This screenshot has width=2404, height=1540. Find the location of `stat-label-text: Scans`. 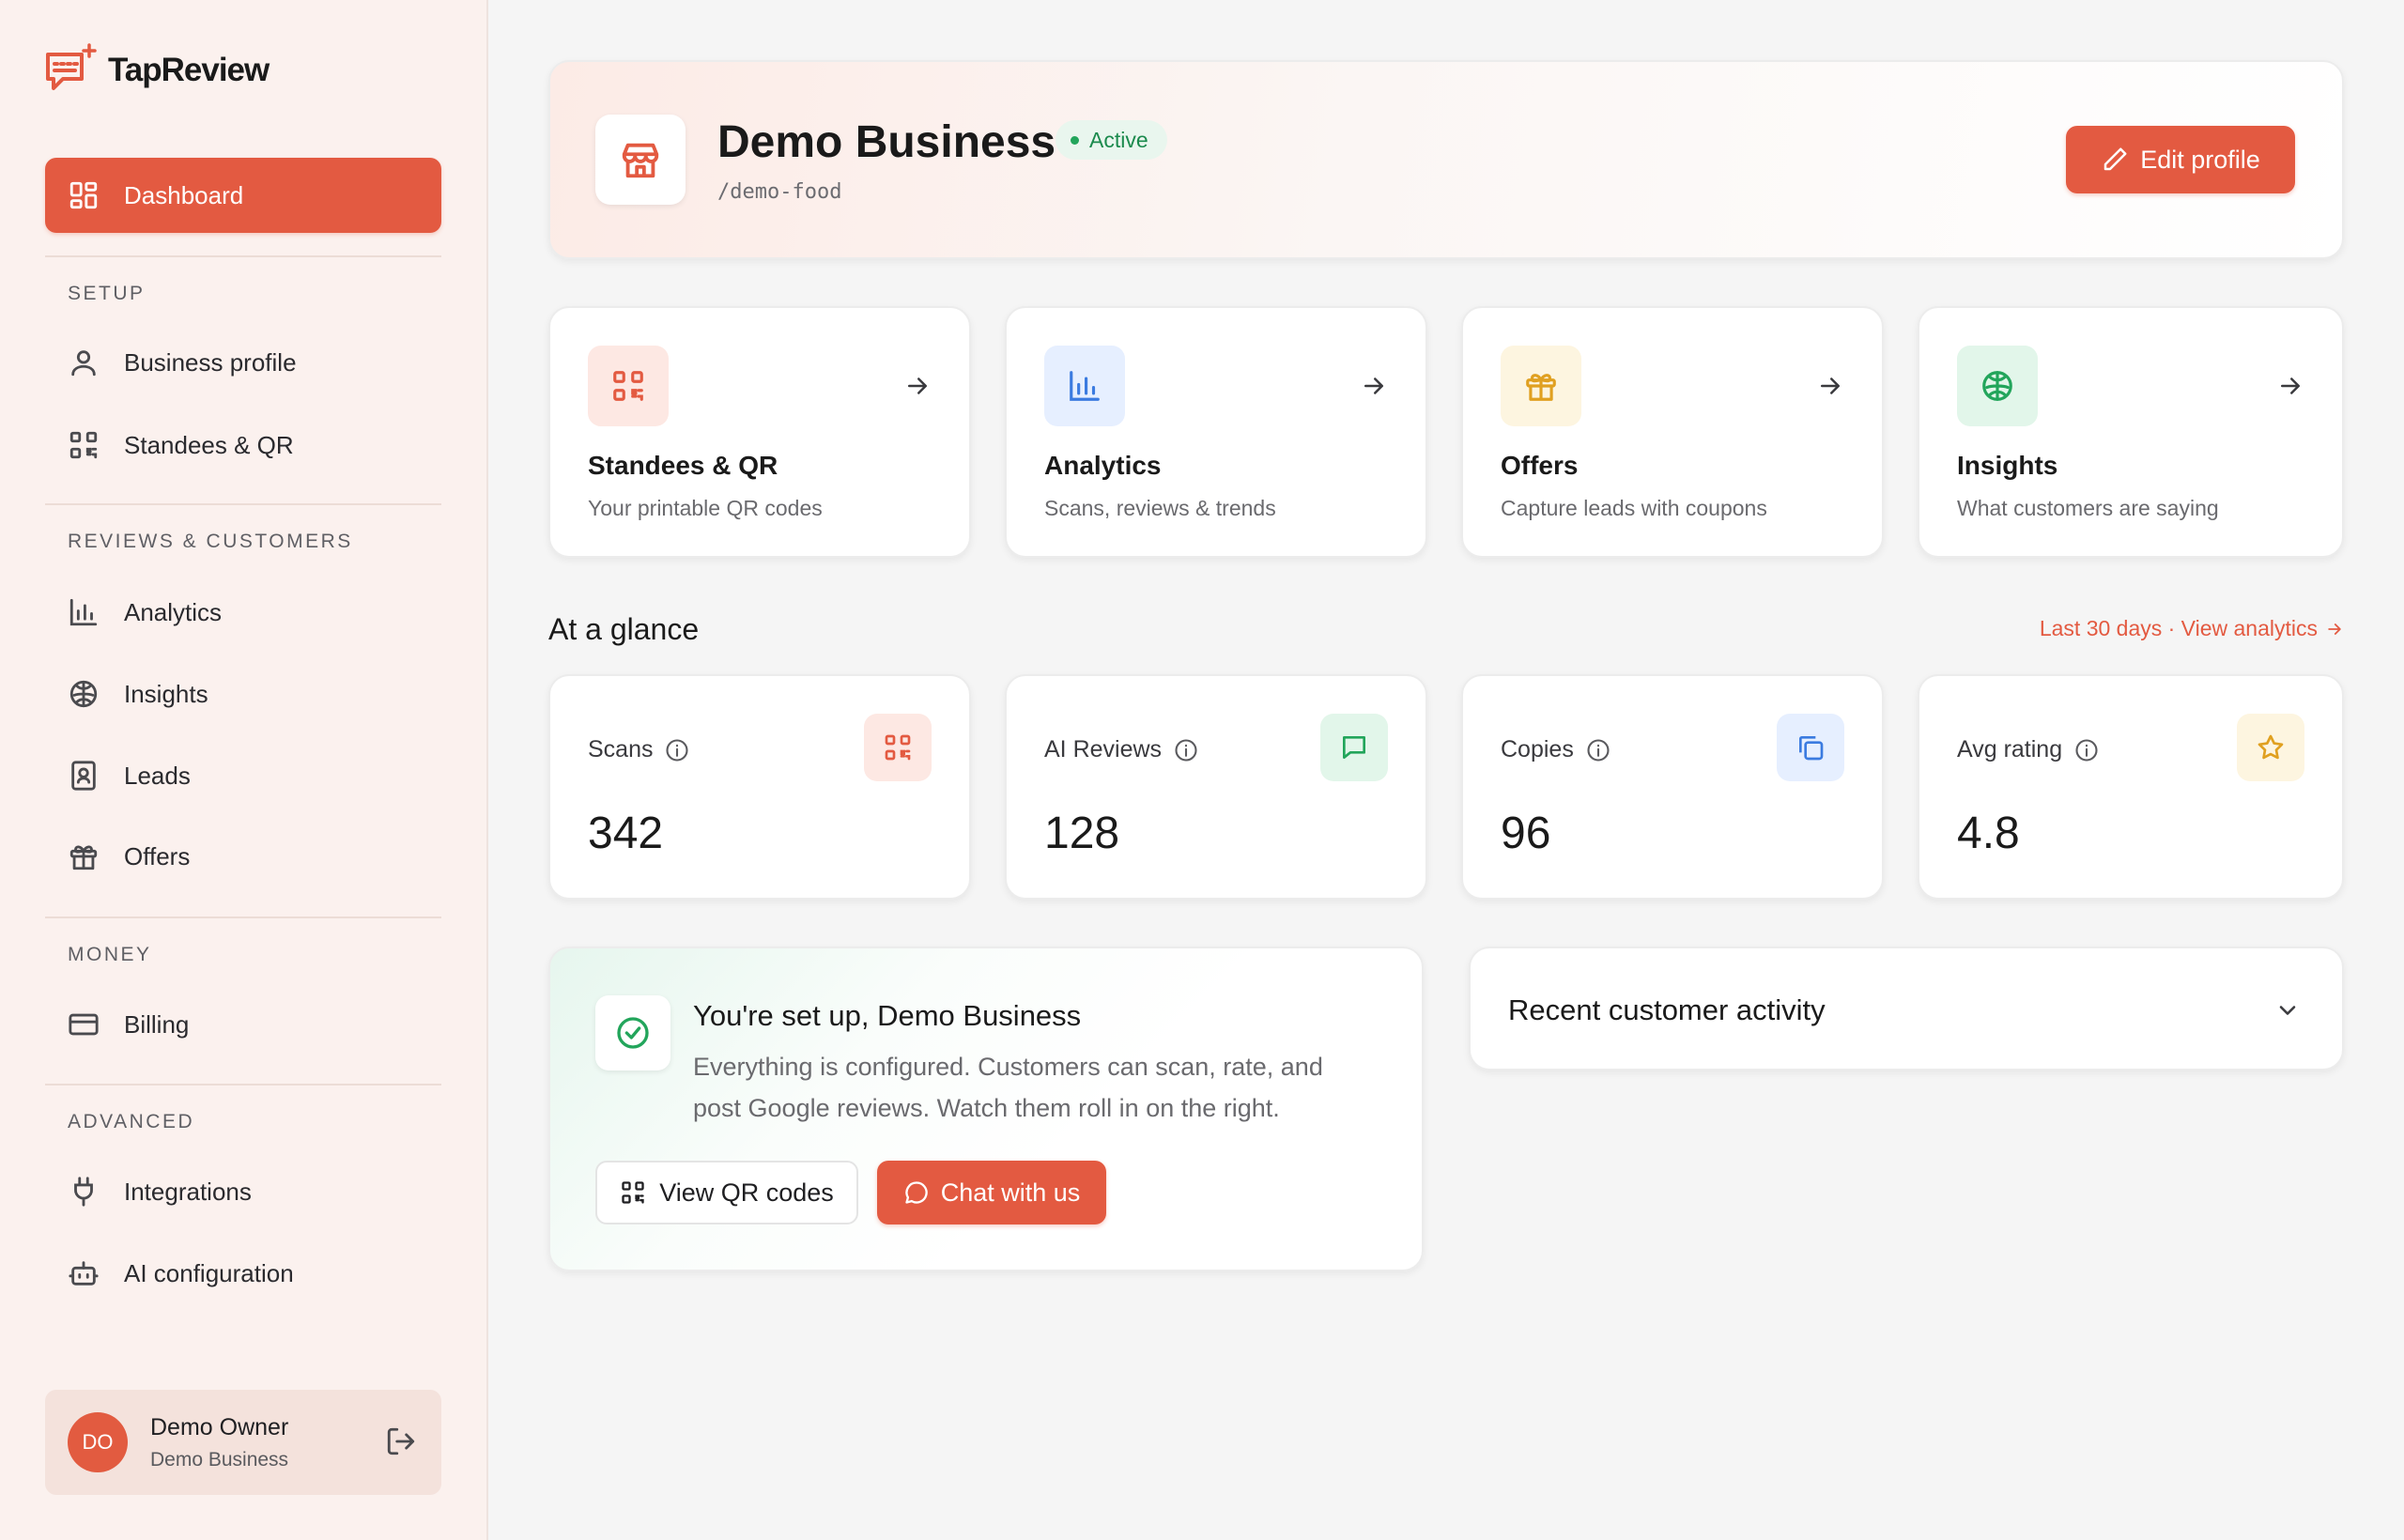

stat-label-text: Scans is located at coordinates (621, 749).